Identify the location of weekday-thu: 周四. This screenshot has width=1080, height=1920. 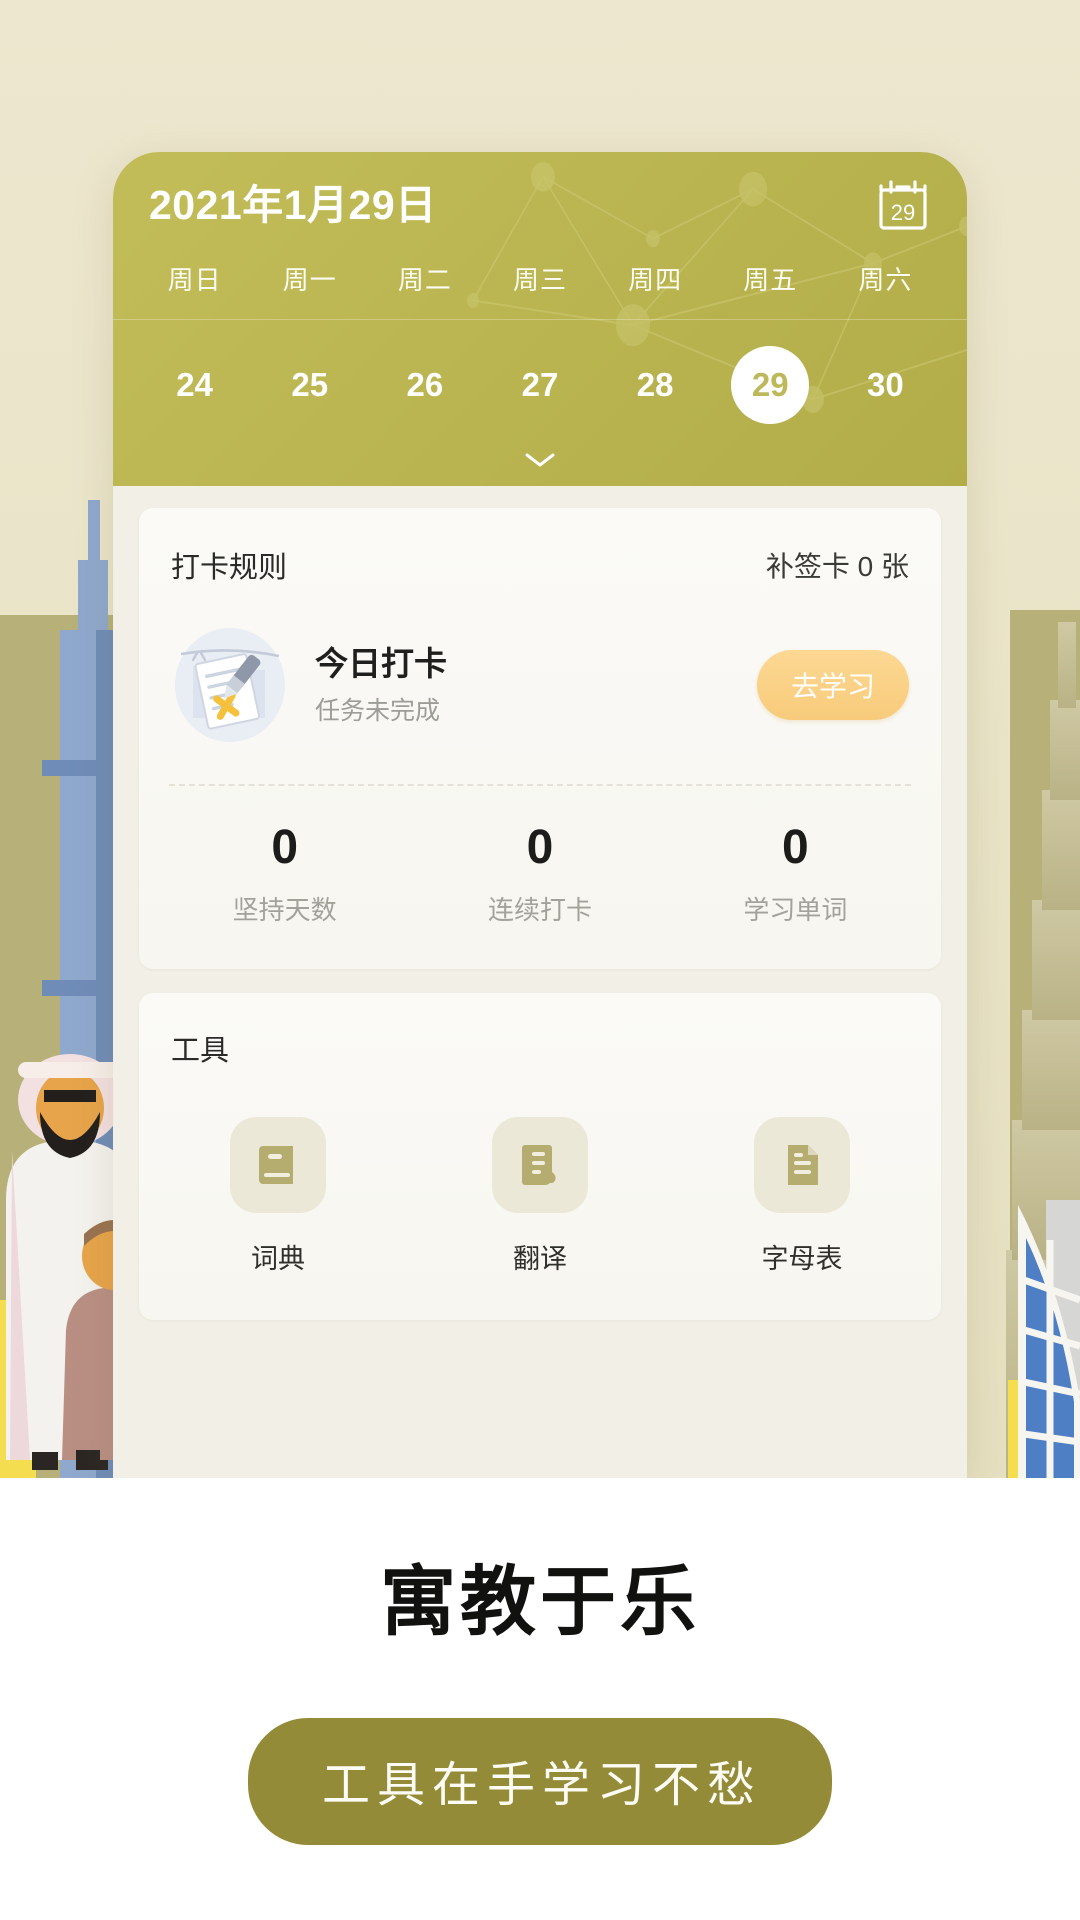
(655, 280).